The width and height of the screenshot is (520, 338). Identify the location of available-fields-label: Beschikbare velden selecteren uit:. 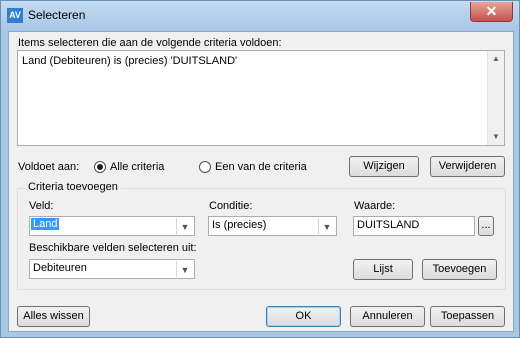
(113, 248).